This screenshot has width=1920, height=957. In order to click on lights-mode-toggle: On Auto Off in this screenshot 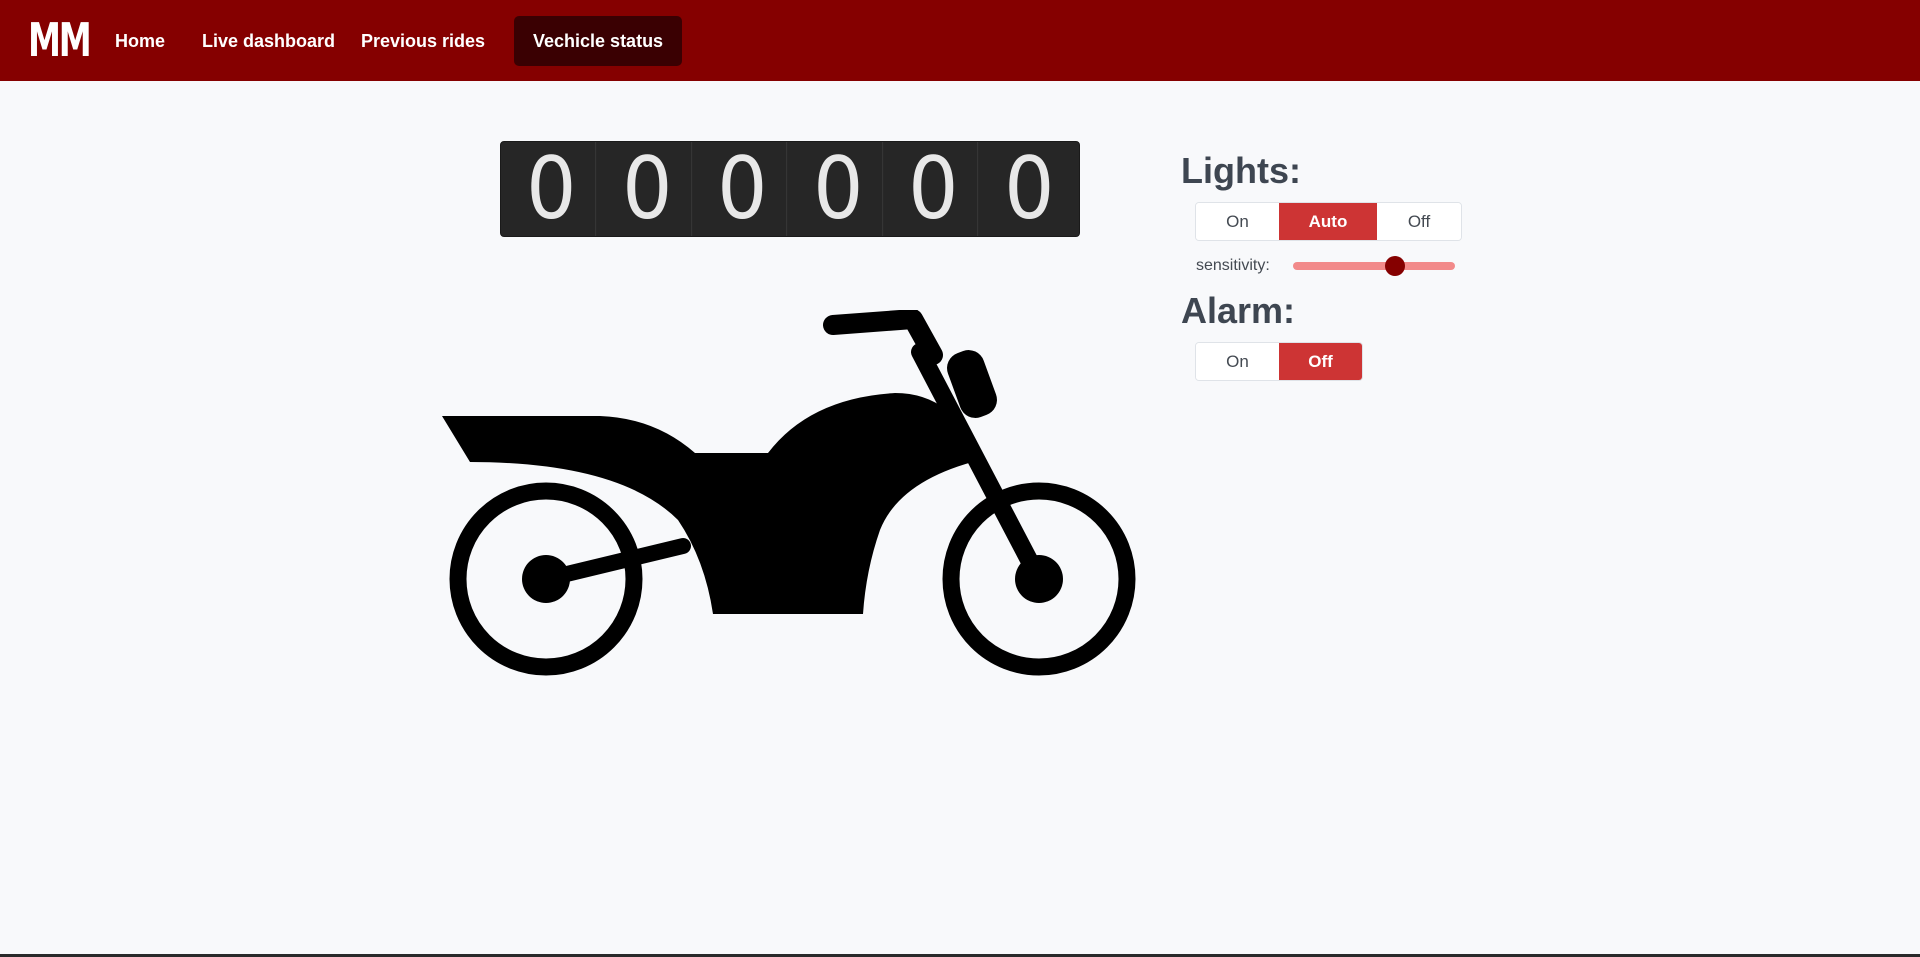, I will do `click(1328, 221)`.